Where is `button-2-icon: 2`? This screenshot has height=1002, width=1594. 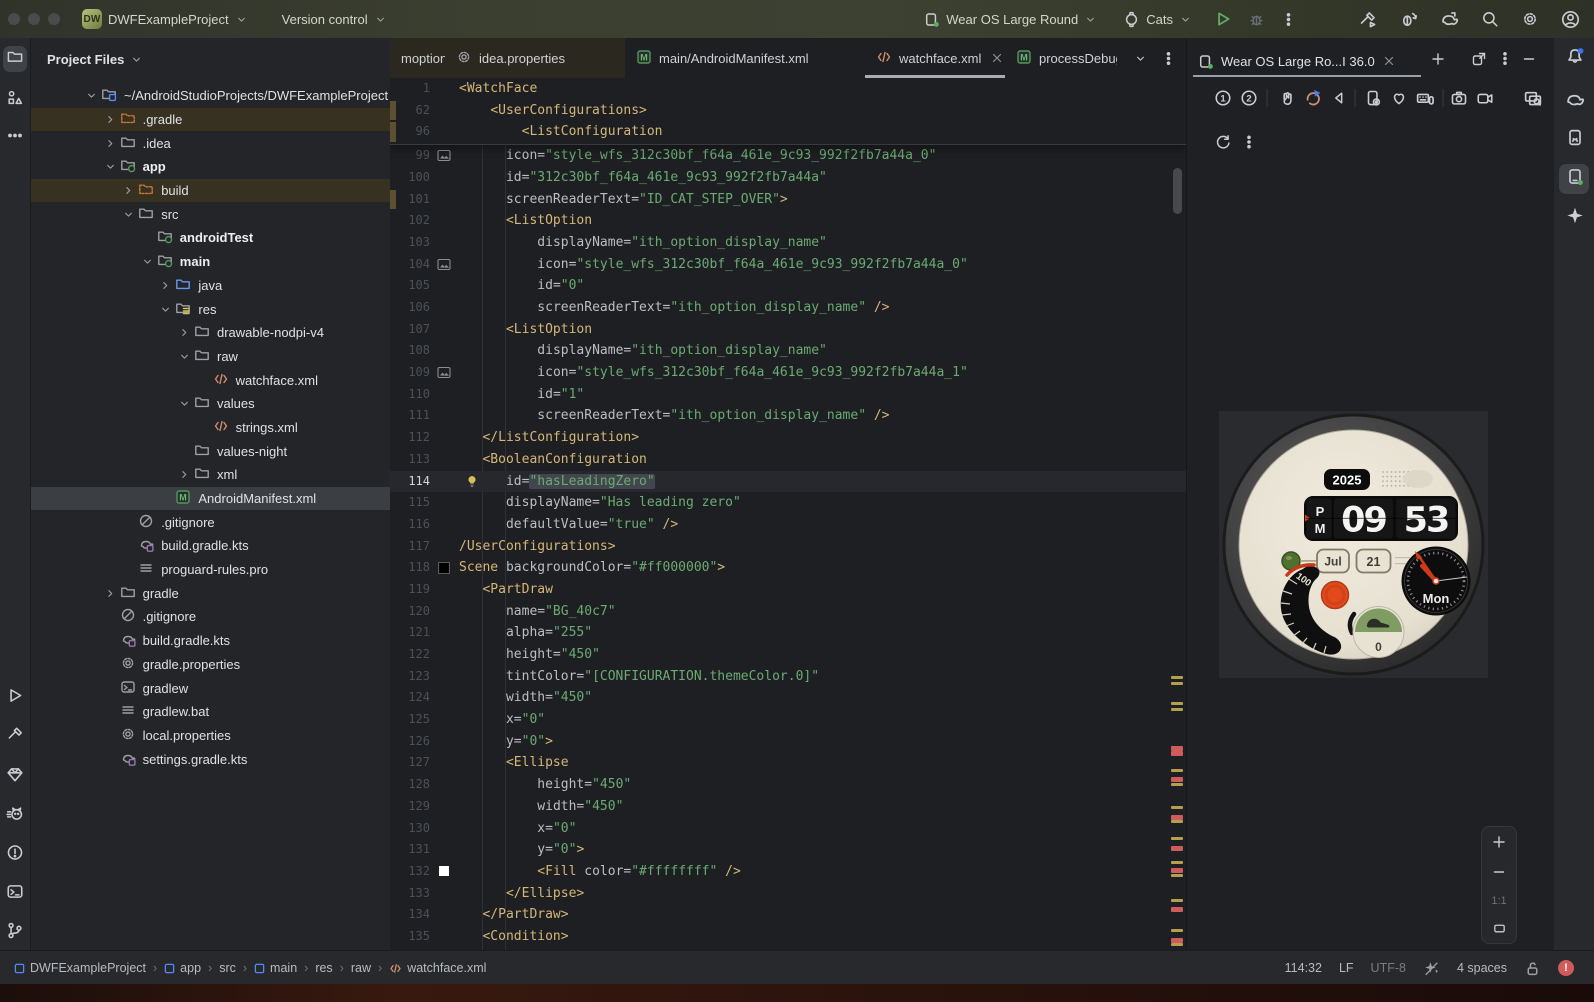 button-2-icon: 2 is located at coordinates (1249, 98).